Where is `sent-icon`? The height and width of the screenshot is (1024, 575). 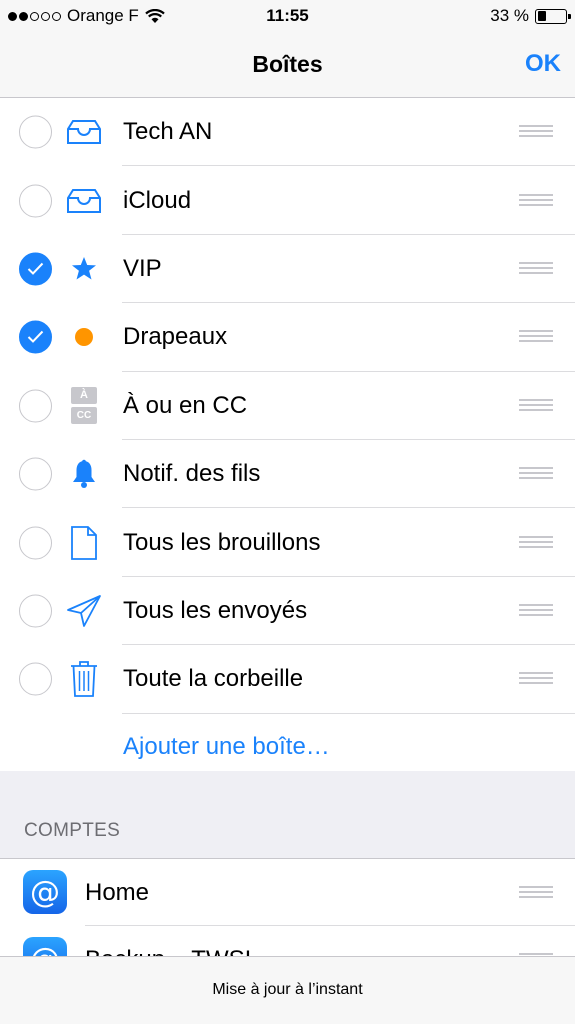
sent-icon is located at coordinates (84, 611).